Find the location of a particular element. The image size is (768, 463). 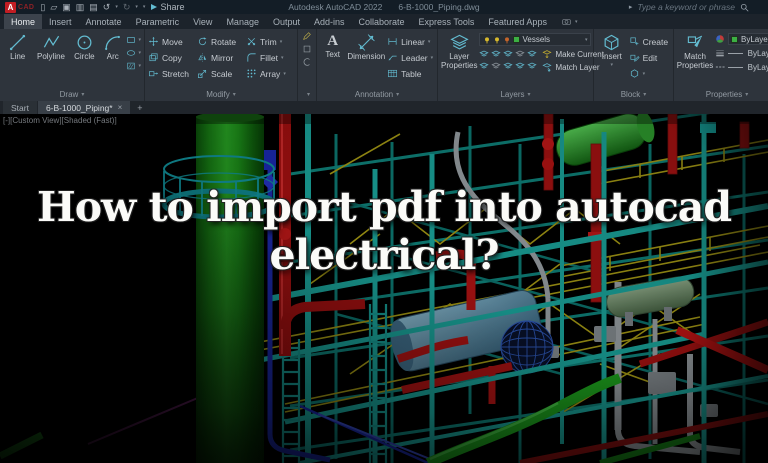

layer-dropdown: Vessels ▾ is located at coordinates (535, 39).